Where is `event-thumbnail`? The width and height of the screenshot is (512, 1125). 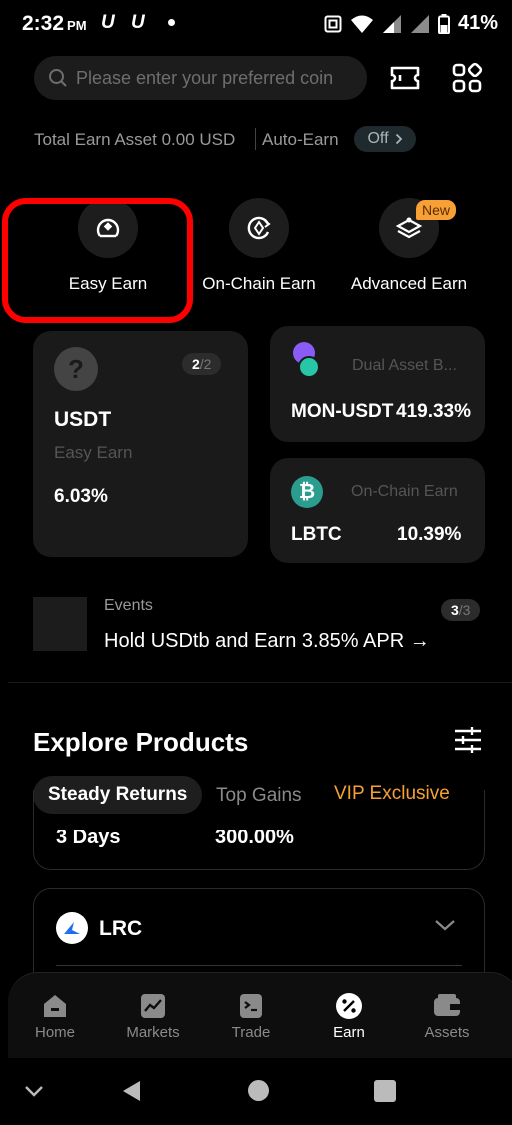 event-thumbnail is located at coordinates (60, 624).